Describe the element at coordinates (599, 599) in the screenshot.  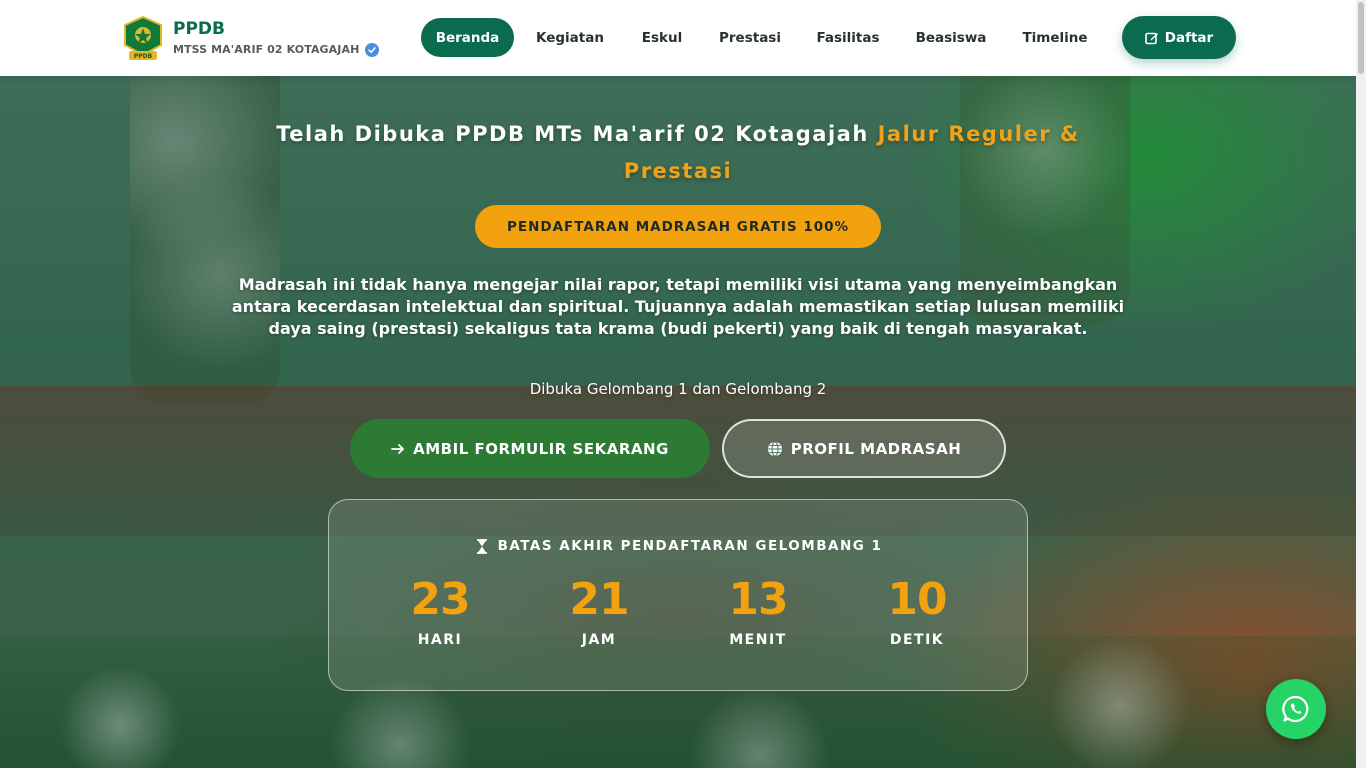
I see `countdown-value: 21` at that location.